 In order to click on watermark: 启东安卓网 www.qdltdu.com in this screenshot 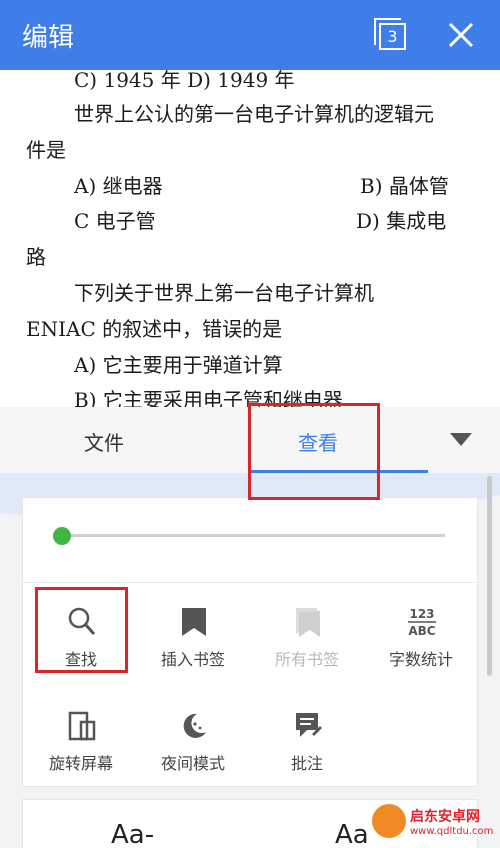, I will do `click(434, 823)`.